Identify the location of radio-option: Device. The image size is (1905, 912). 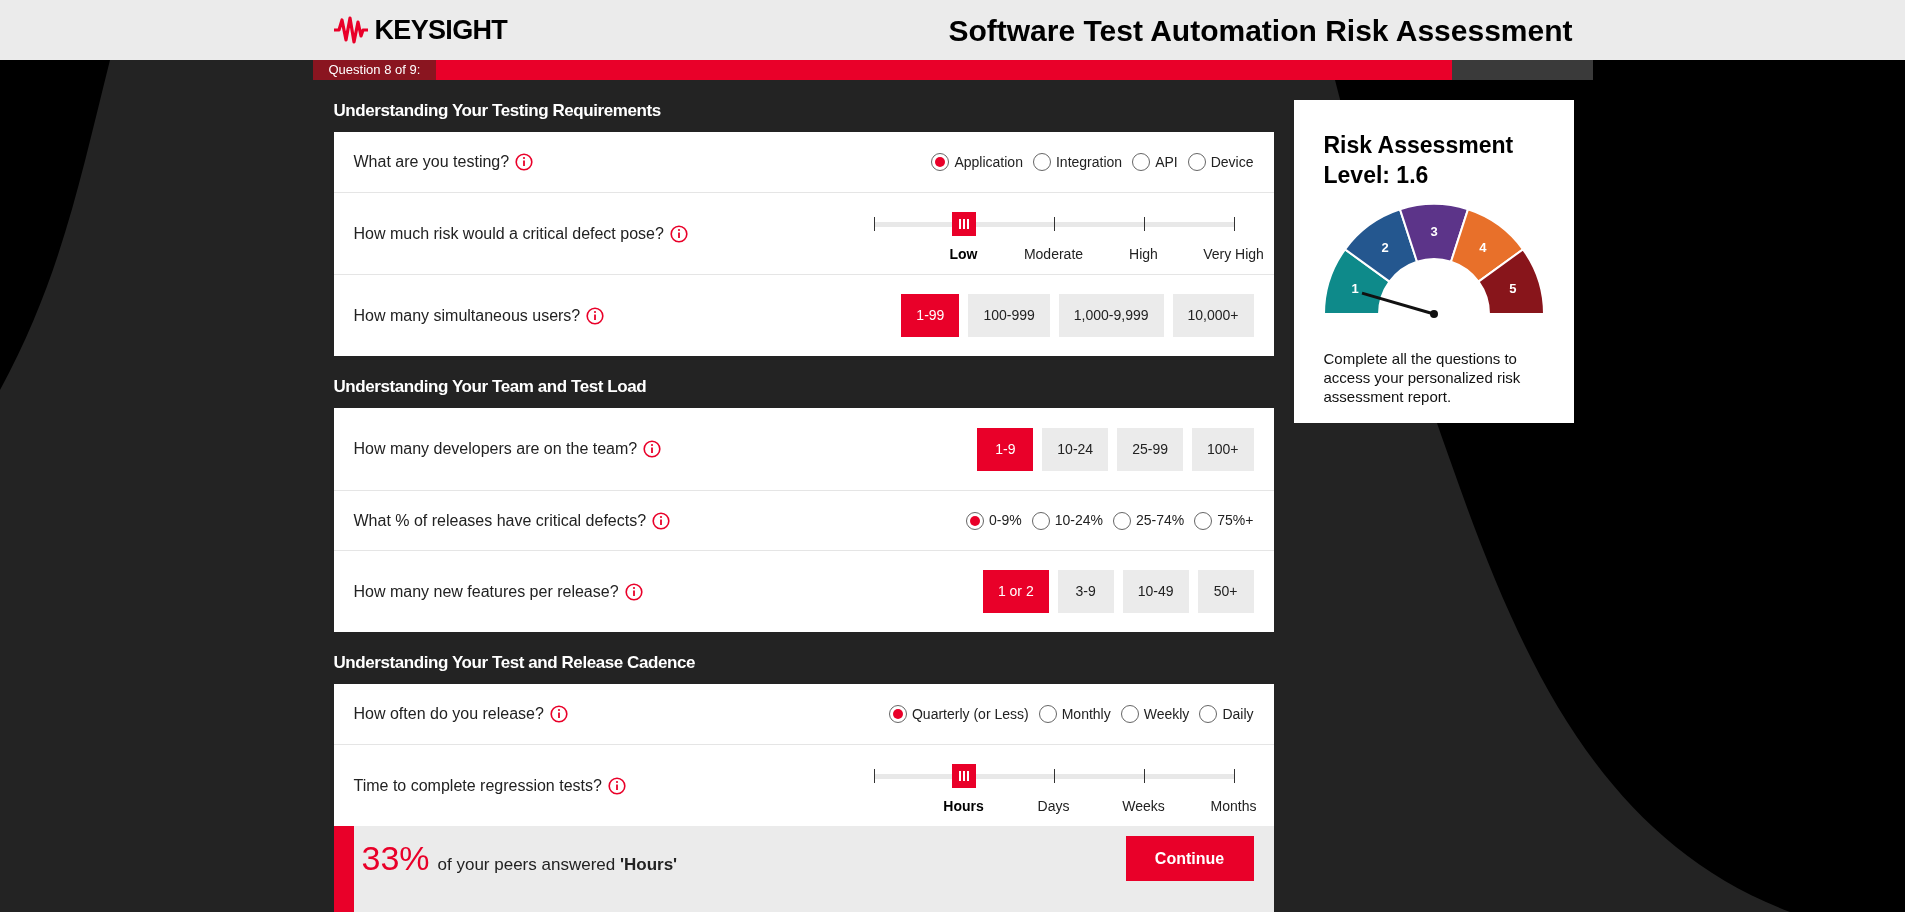
(1220, 162).